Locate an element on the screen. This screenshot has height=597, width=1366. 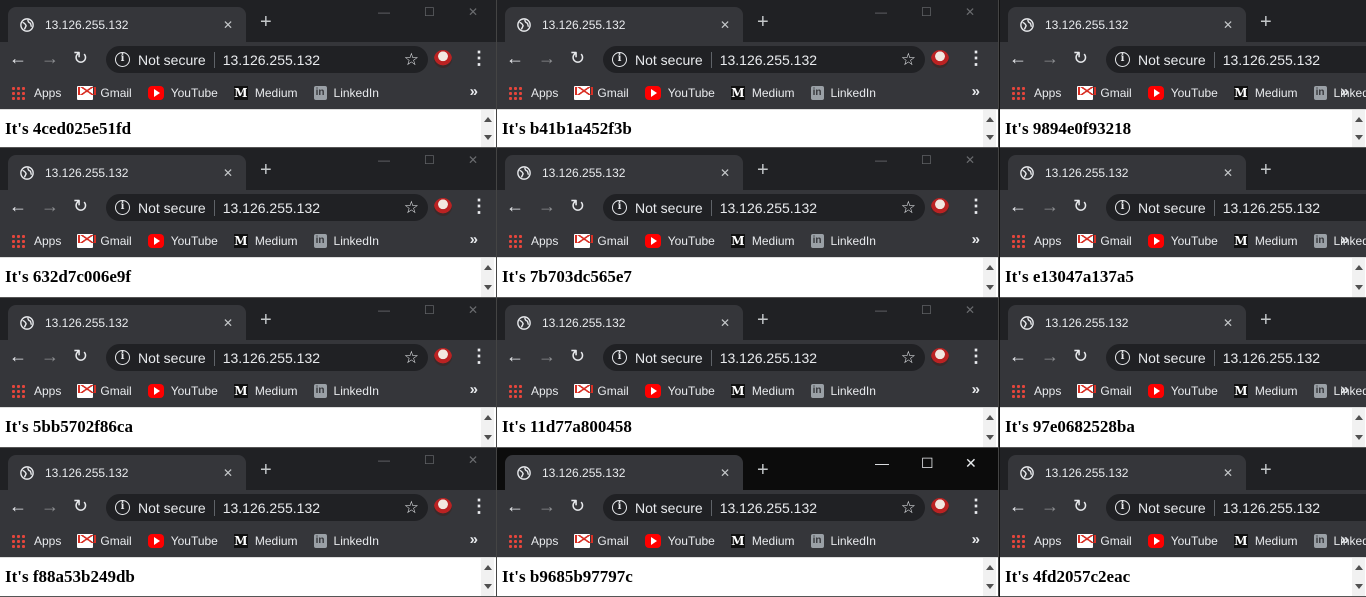
star-icon: ☆ is located at coordinates (908, 358).